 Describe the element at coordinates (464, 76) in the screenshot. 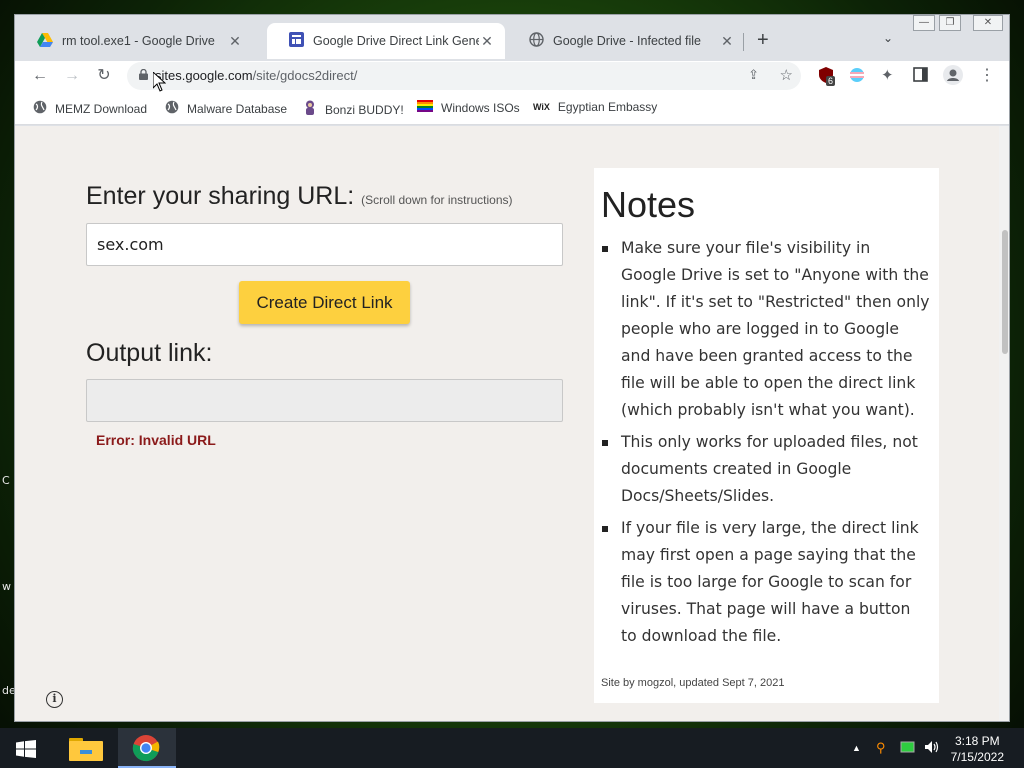

I see `address-bar: sites.google.com/site/gdocs2direct/ ⇪ ☆` at that location.